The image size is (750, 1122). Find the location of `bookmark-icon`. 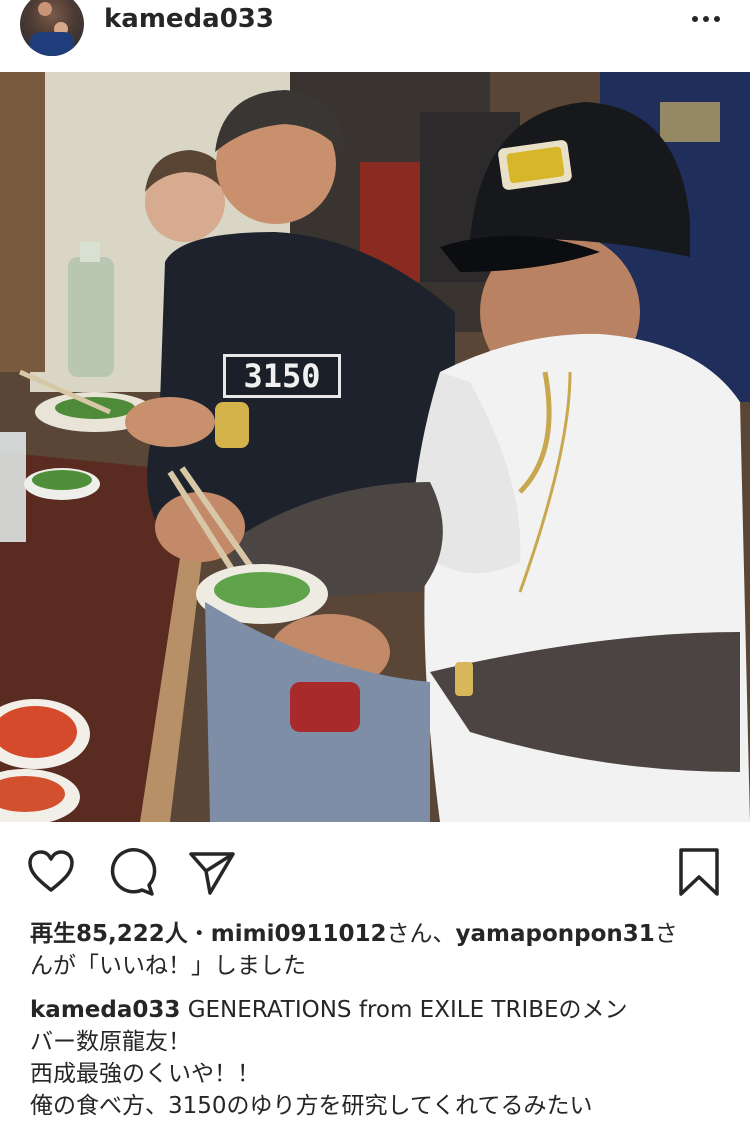

bookmark-icon is located at coordinates (699, 872).